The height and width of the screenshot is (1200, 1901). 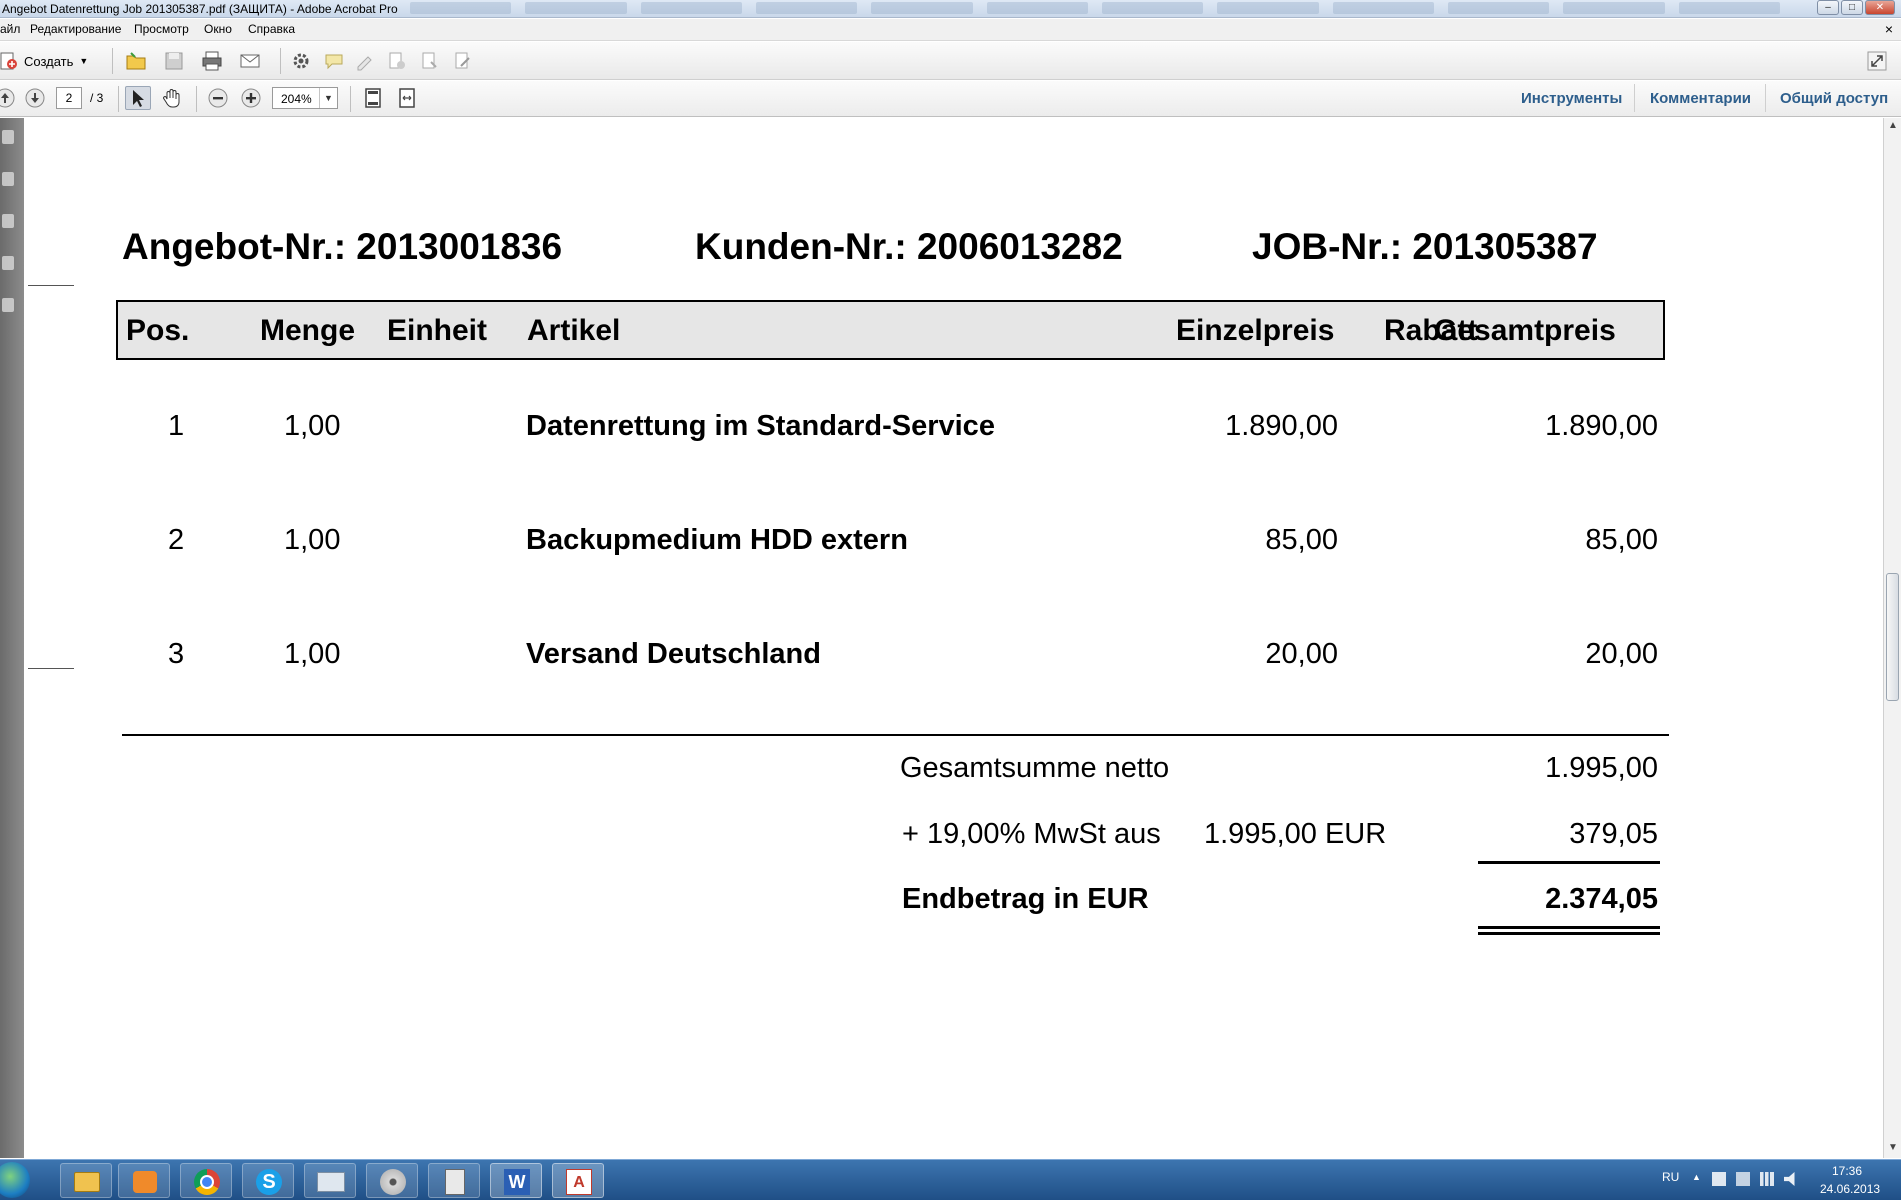 I want to click on column-header-artikel: Artikel, so click(x=574, y=330).